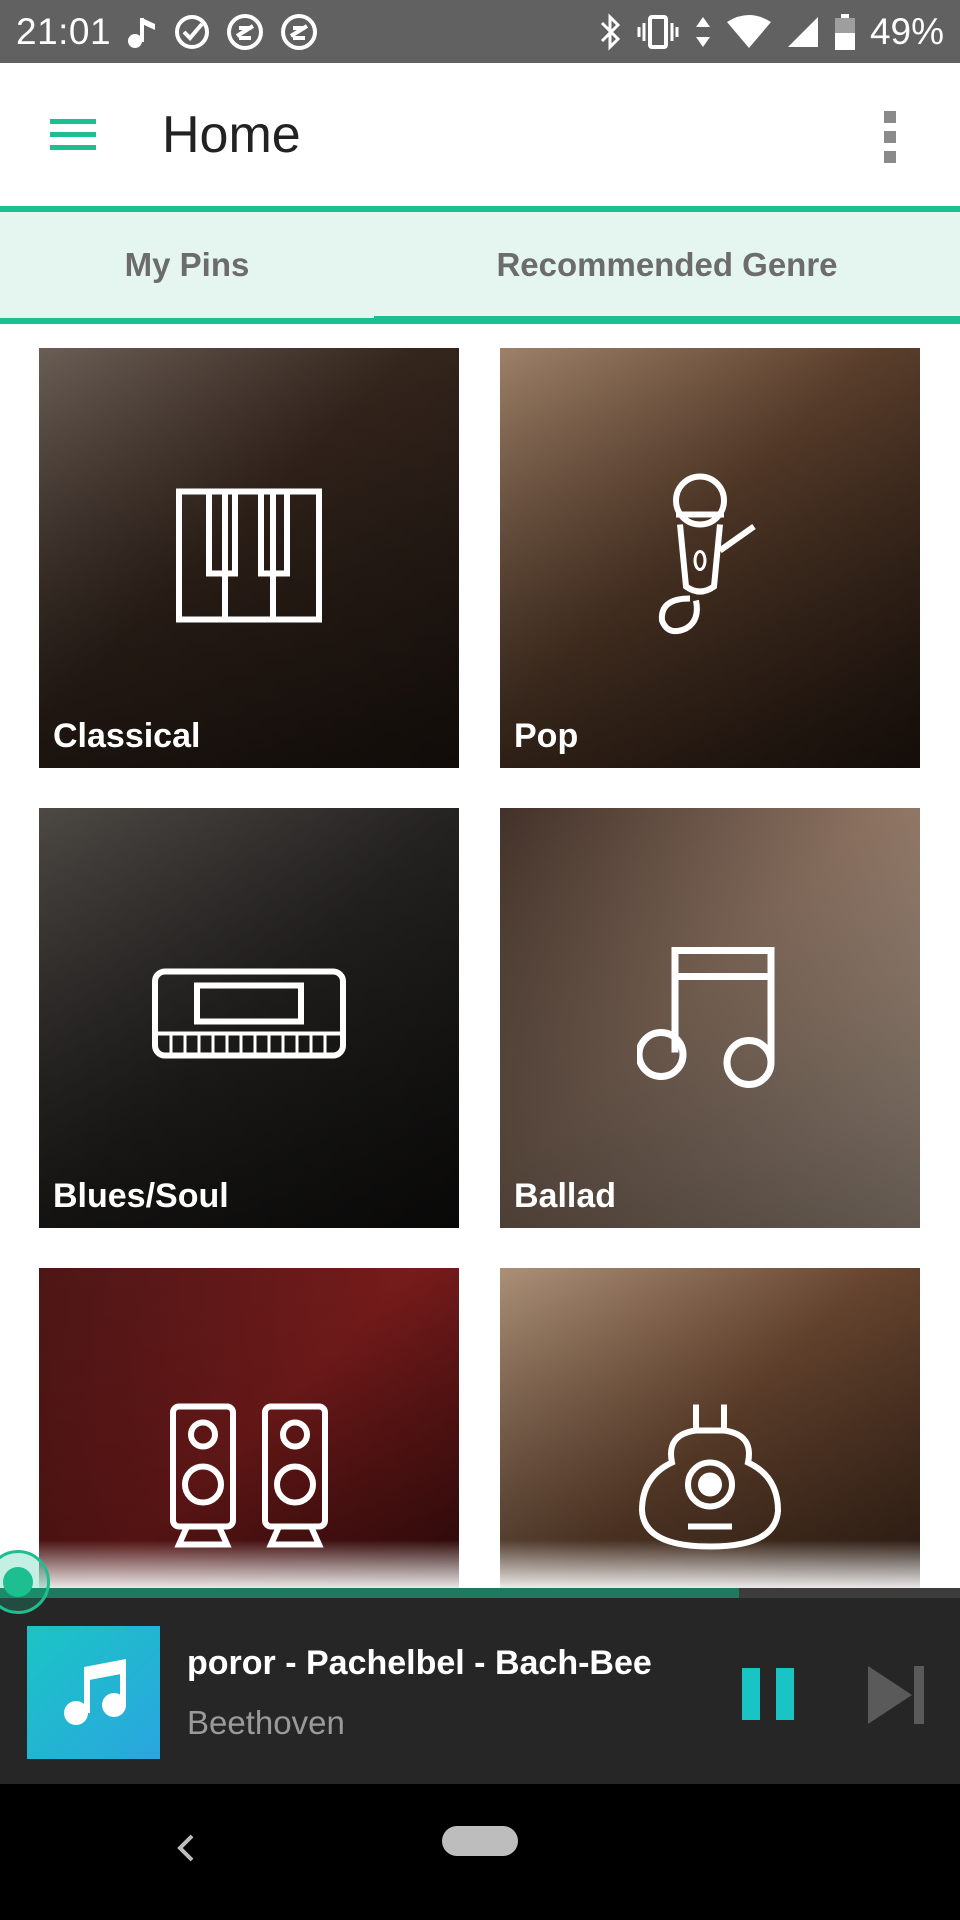  Describe the element at coordinates (703, 32) in the screenshot. I see `data-arrows-icon` at that location.